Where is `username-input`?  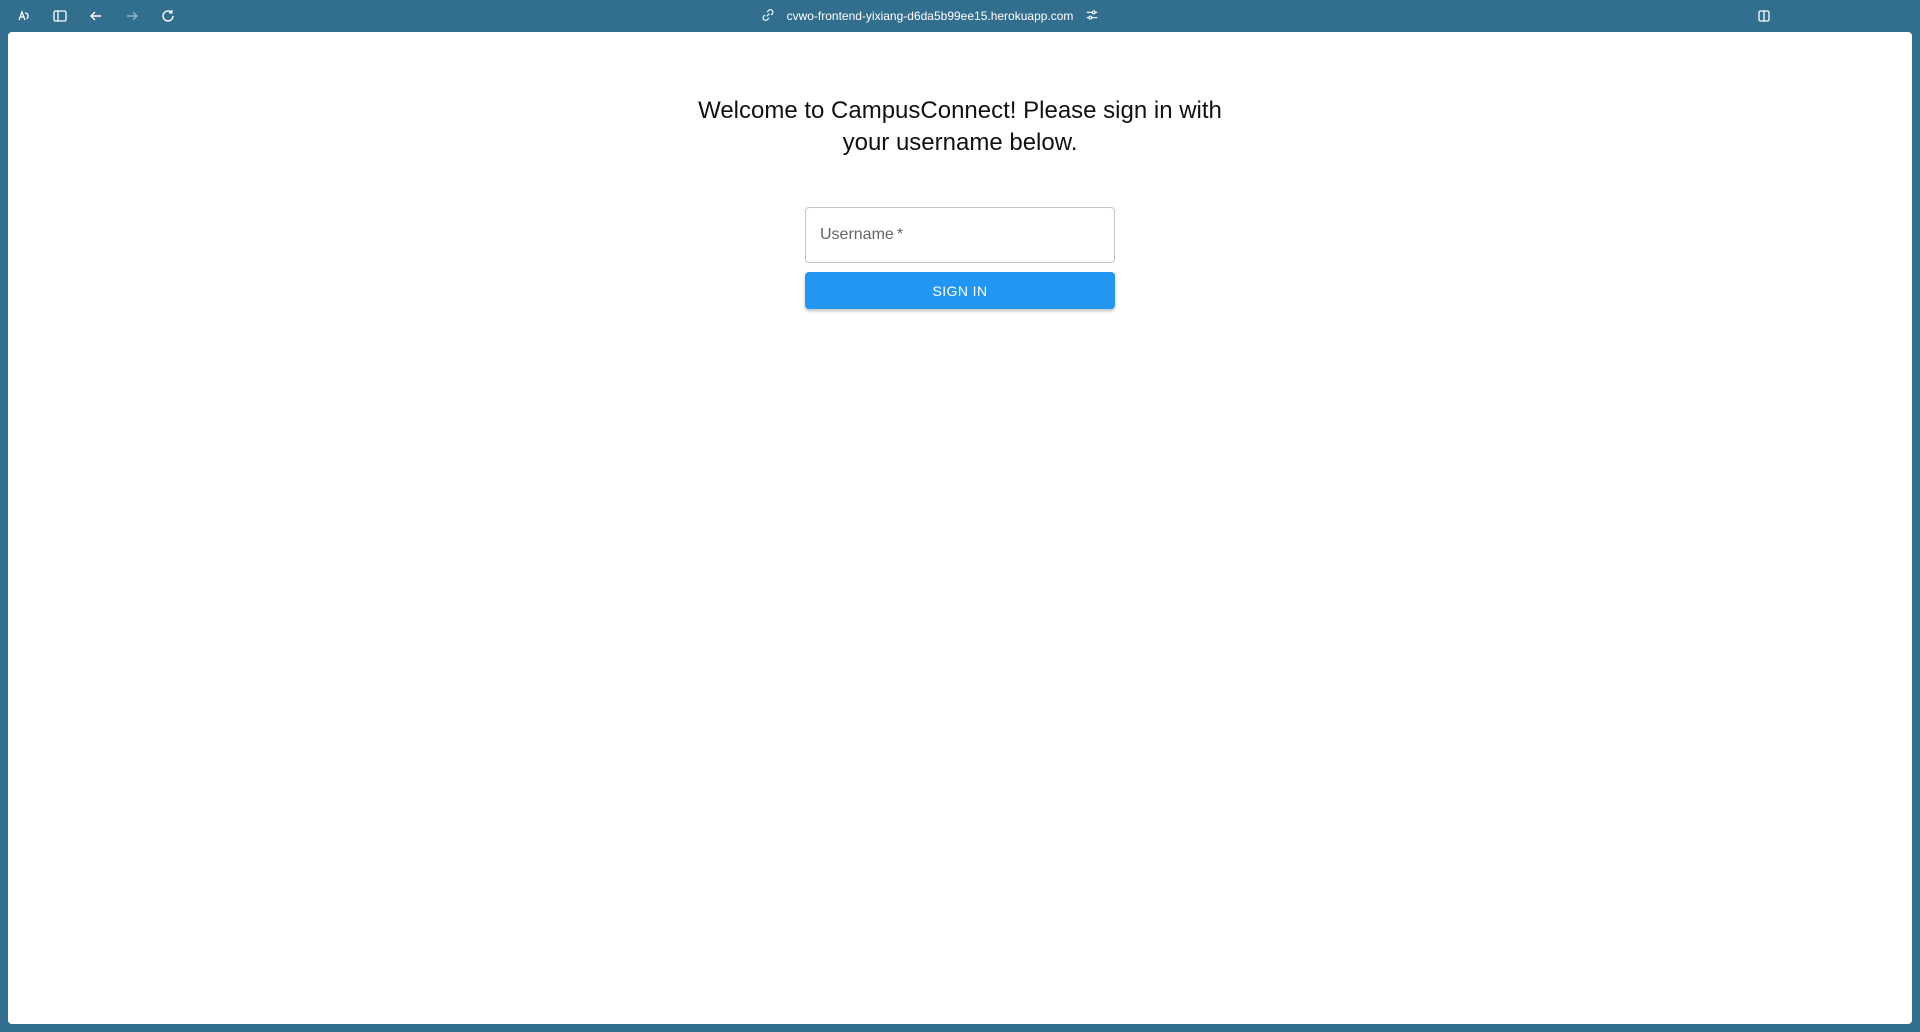 username-input is located at coordinates (960, 235).